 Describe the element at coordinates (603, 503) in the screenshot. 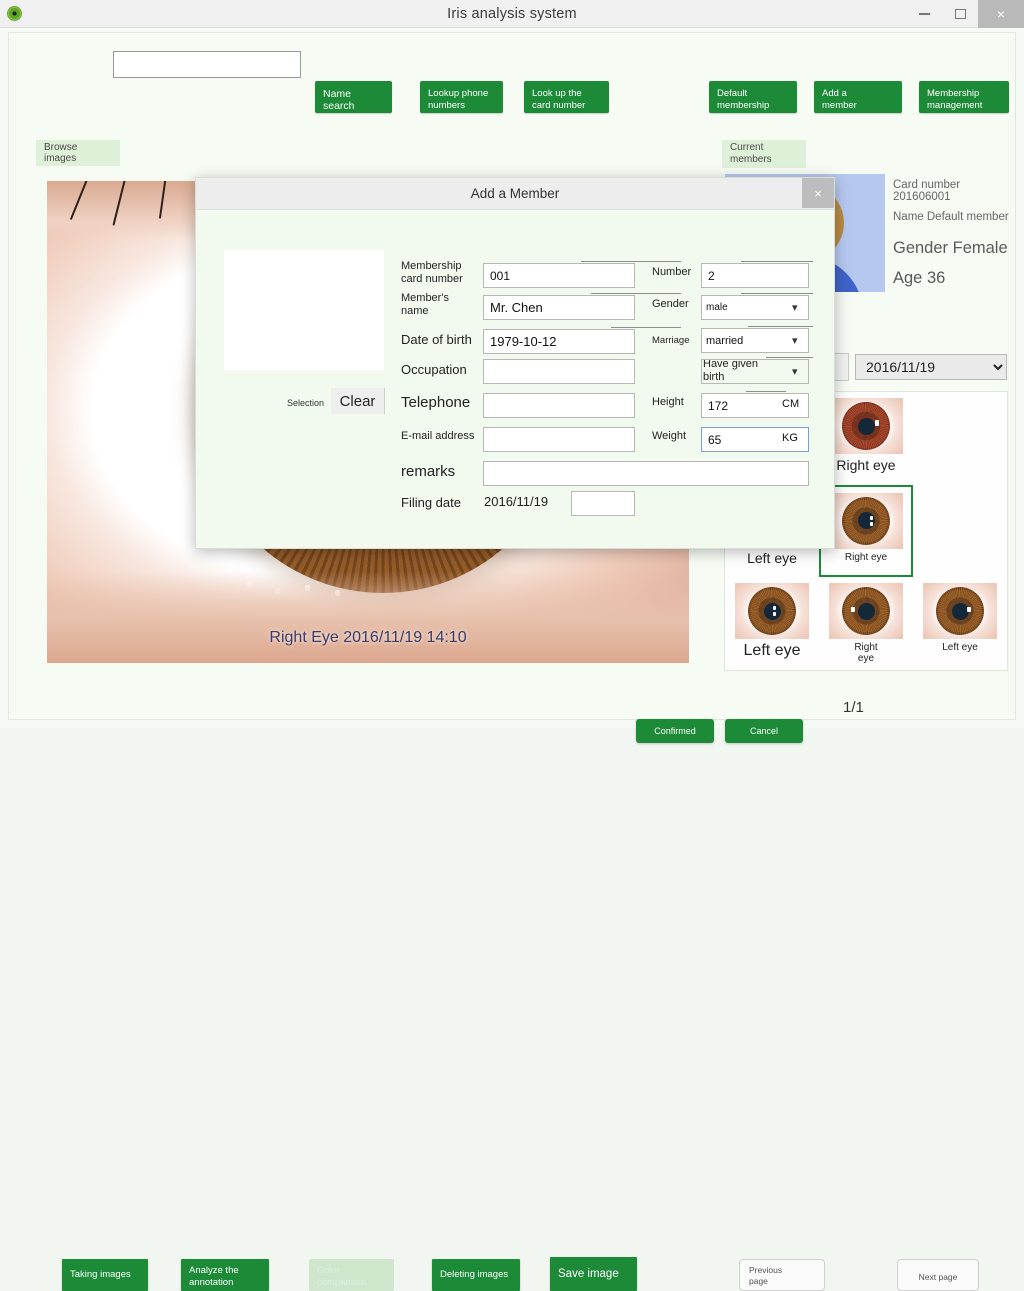

I see `filing-date-input` at that location.